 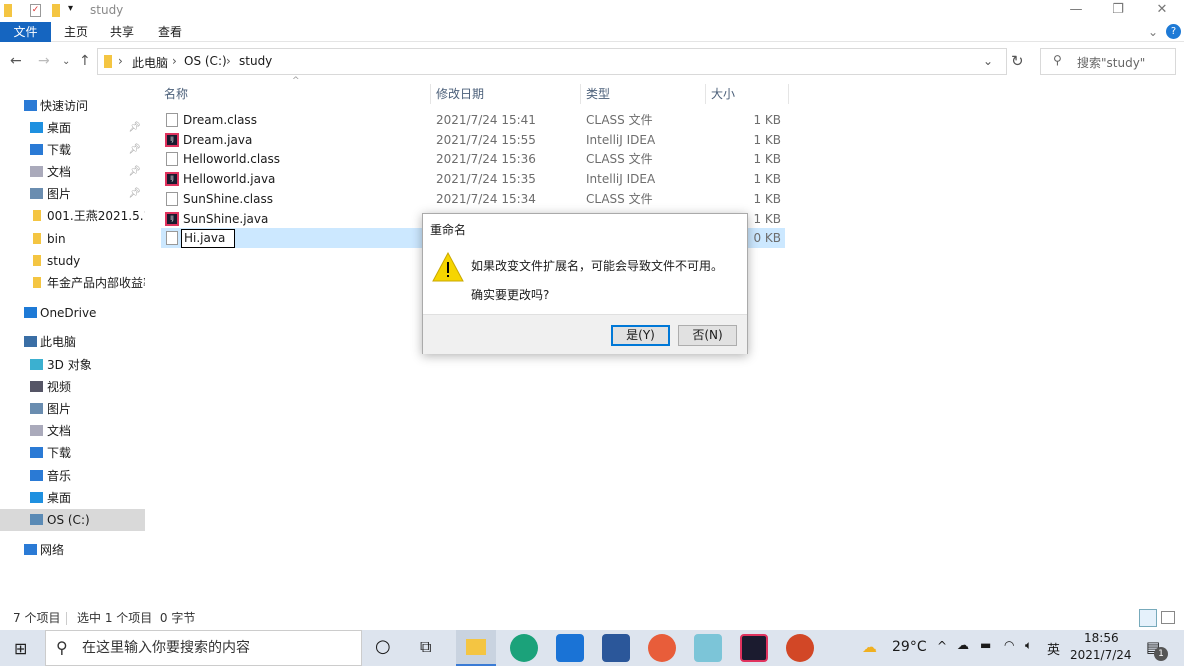 I want to click on sidebar-item: 001.王燕2021.5.11, so click(x=72, y=216).